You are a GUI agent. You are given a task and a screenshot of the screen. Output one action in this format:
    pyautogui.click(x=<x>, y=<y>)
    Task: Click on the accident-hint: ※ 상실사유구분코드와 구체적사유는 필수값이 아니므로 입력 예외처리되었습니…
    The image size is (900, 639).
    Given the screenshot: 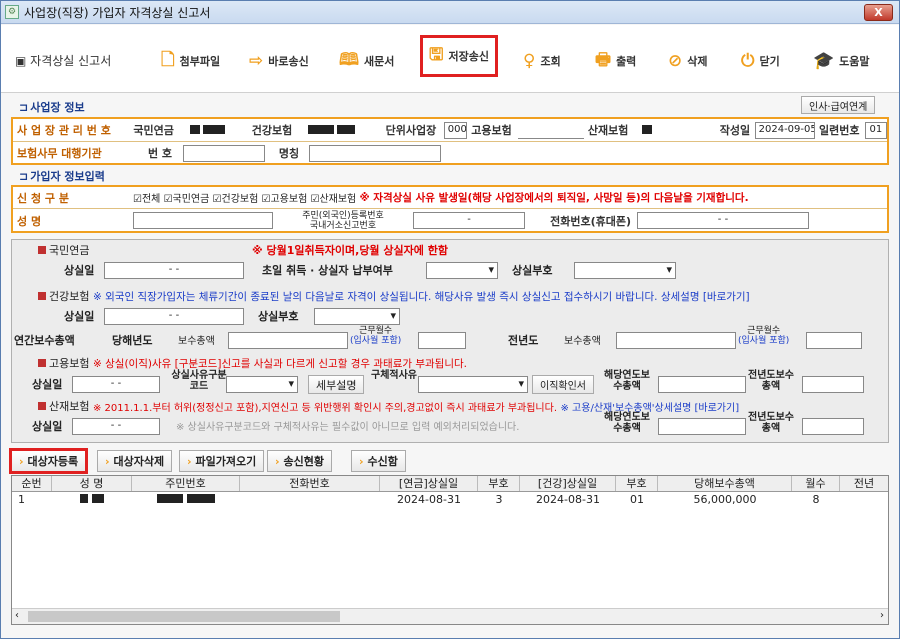 What is the action you would take?
    pyautogui.click(x=348, y=427)
    